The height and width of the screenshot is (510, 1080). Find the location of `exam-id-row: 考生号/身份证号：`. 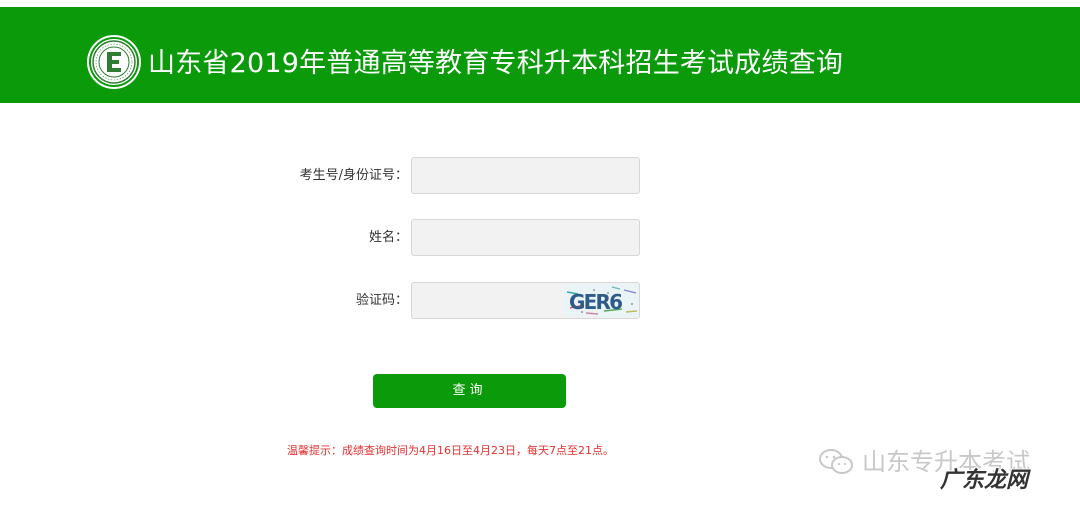

exam-id-row: 考生号/身份证号： is located at coordinates (540, 176).